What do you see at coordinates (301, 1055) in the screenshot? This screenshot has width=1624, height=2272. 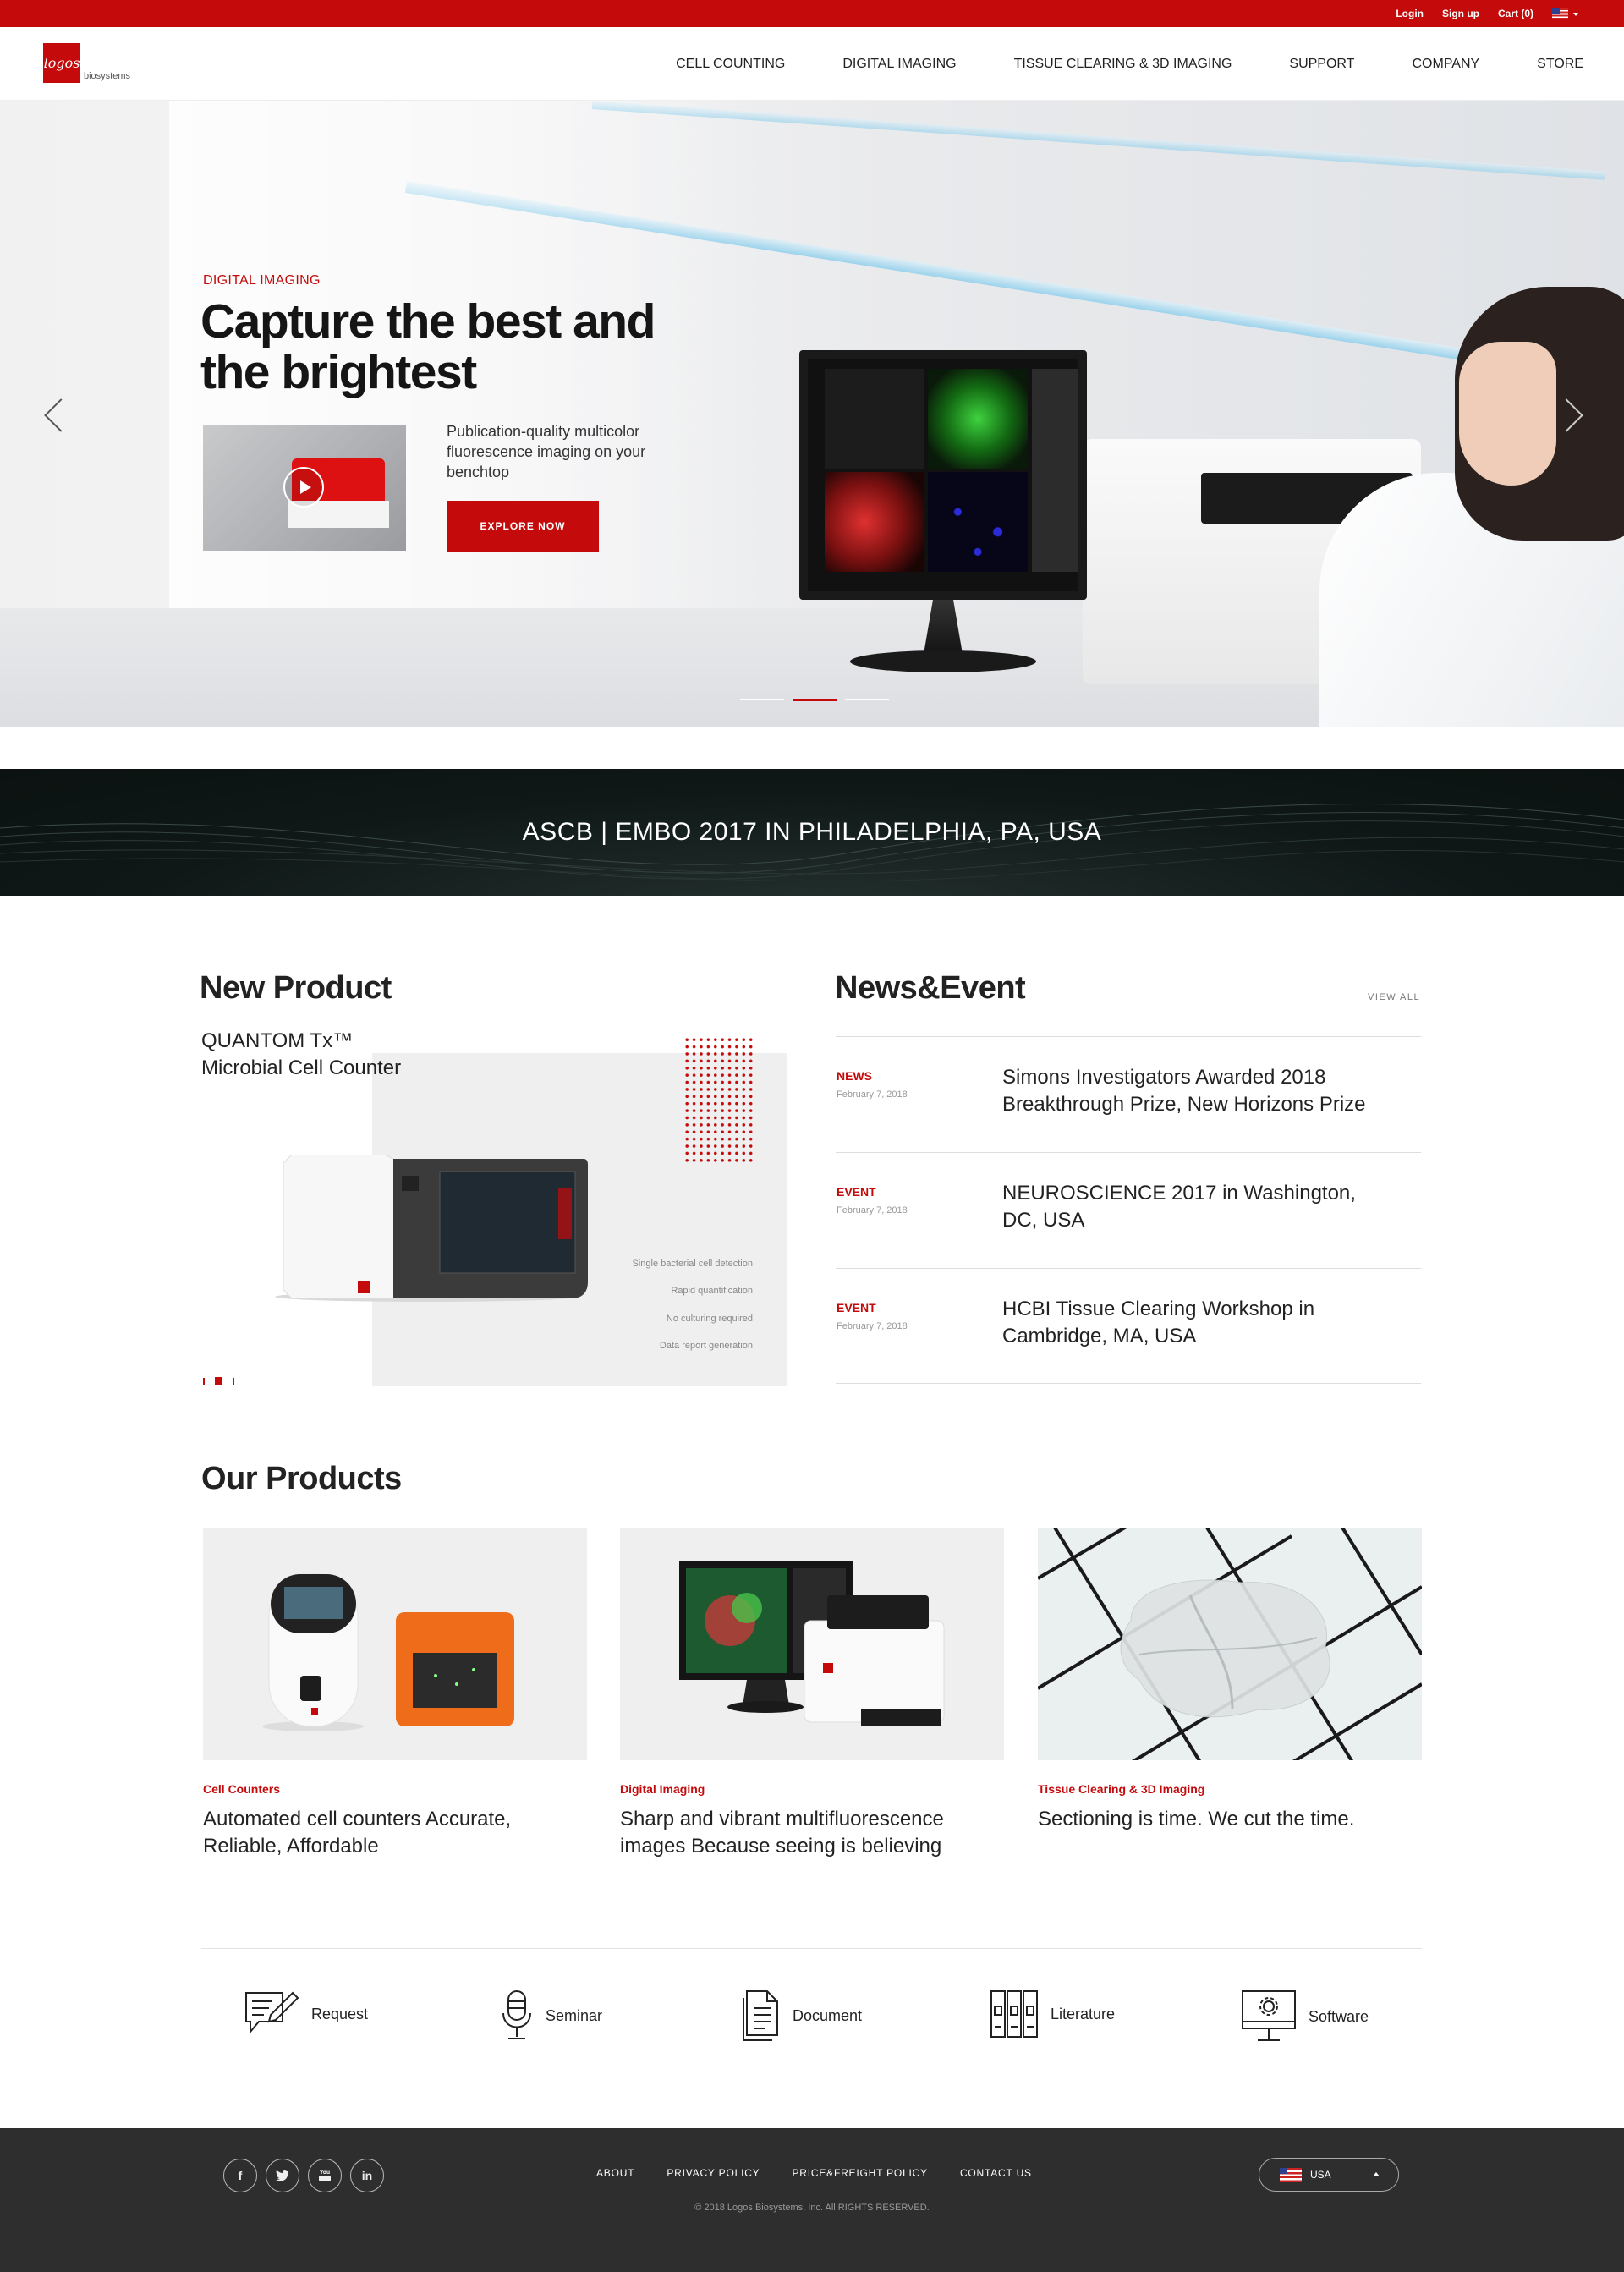 I see `new-product-name: QUANTOM Tx™ Microbial Cell Counter` at bounding box center [301, 1055].